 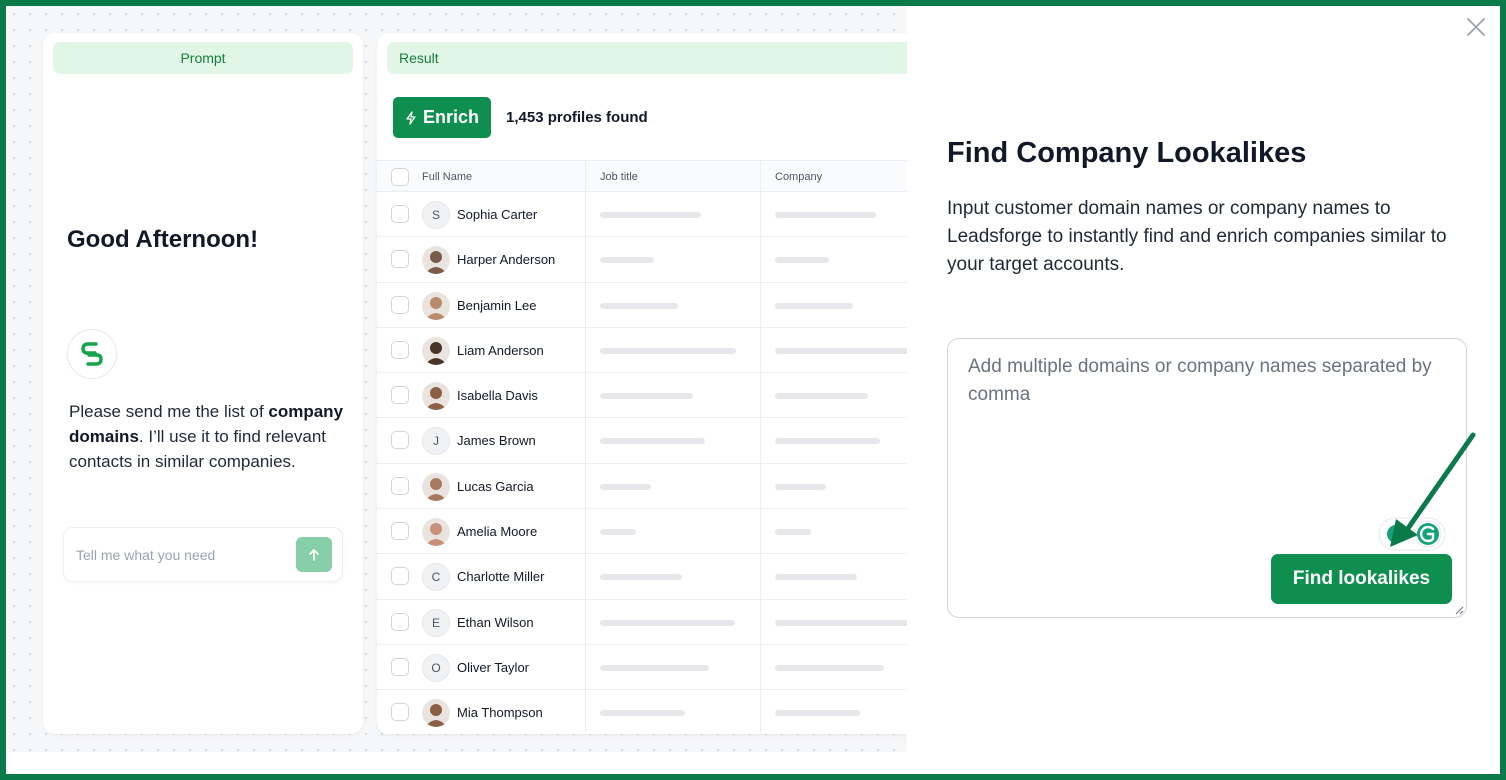 What do you see at coordinates (1433, 489) in the screenshot?
I see `annotation-arrow-icon` at bounding box center [1433, 489].